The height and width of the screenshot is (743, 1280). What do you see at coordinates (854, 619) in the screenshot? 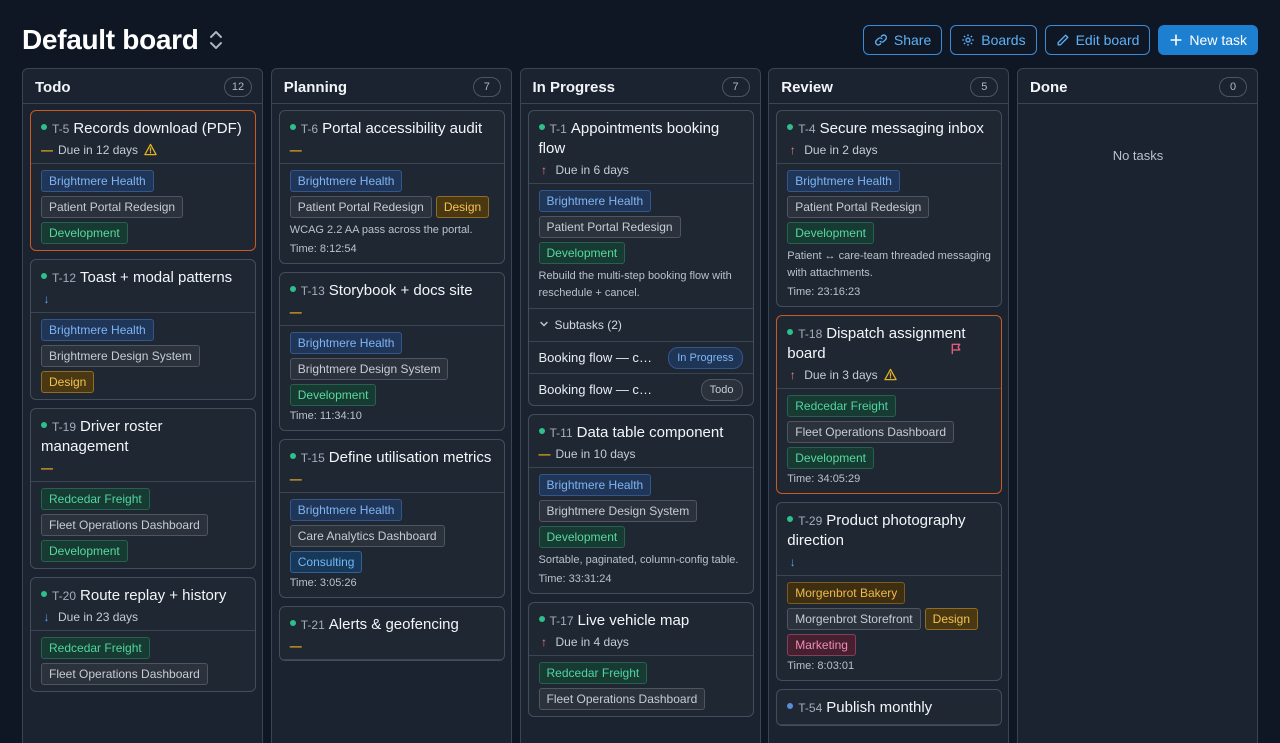
I see `tag: Morgenbrot Storefront` at bounding box center [854, 619].